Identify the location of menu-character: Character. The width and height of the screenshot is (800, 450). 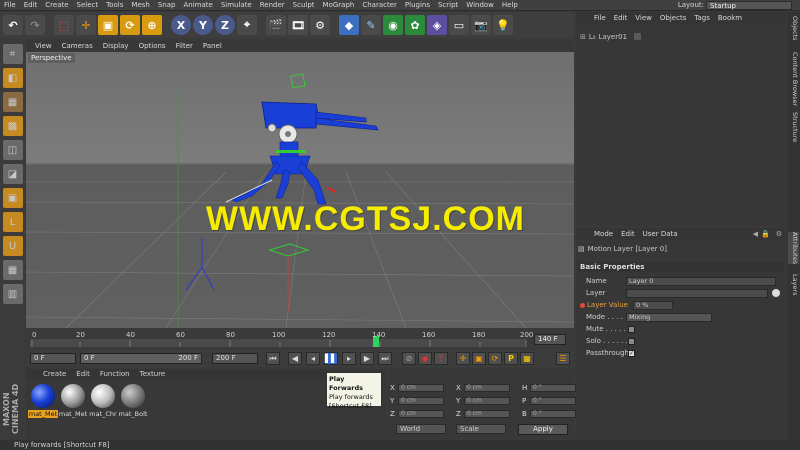
(379, 5).